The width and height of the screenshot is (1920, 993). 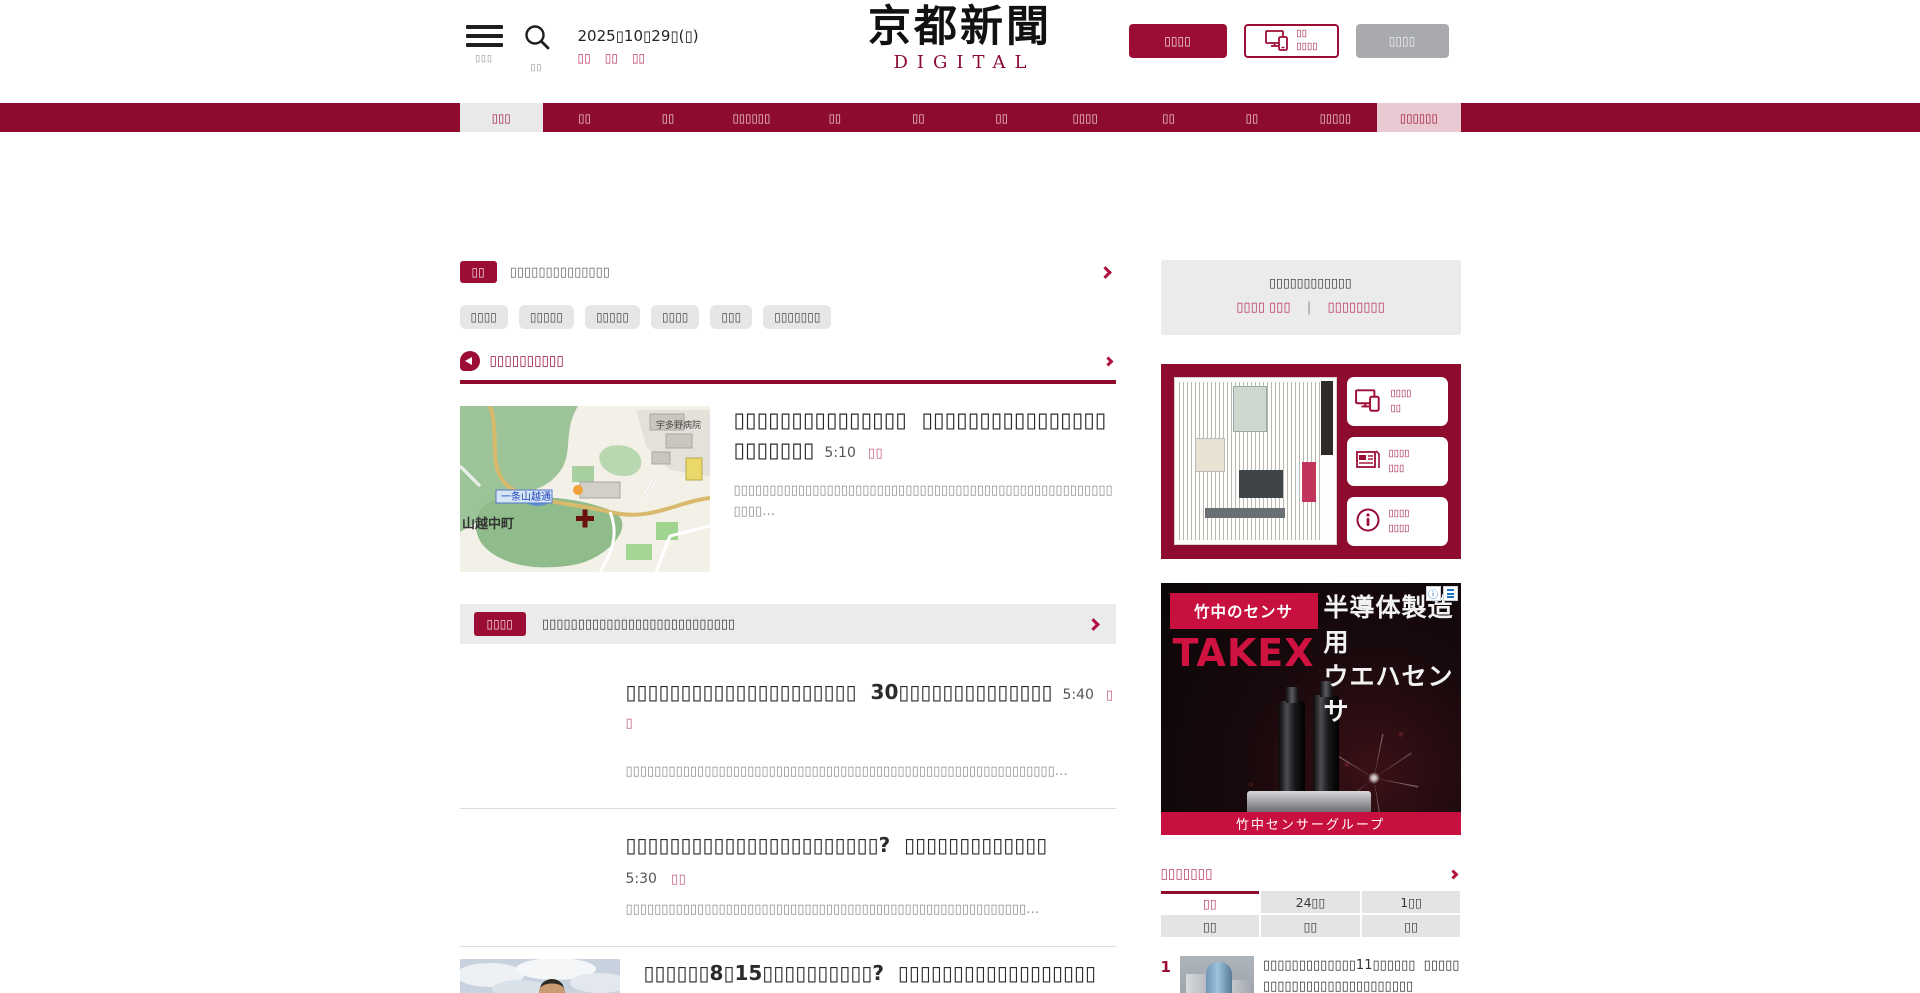 I want to click on article-4-photo-thumbnail, so click(x=539, y=976).